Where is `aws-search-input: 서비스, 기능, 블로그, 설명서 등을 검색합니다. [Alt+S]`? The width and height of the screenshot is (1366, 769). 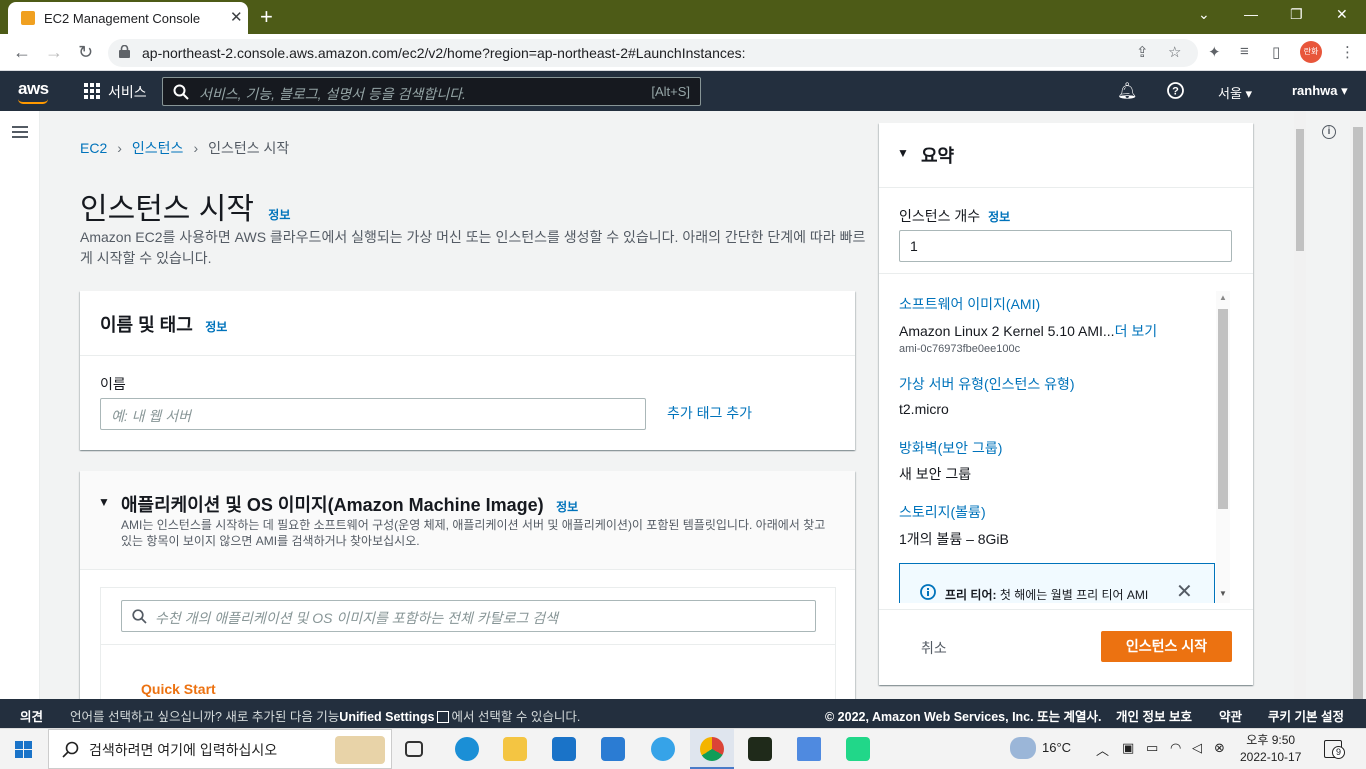
aws-search-input: 서비스, 기능, 블로그, 설명서 등을 검색합니다. [Alt+S] is located at coordinates (431, 91).